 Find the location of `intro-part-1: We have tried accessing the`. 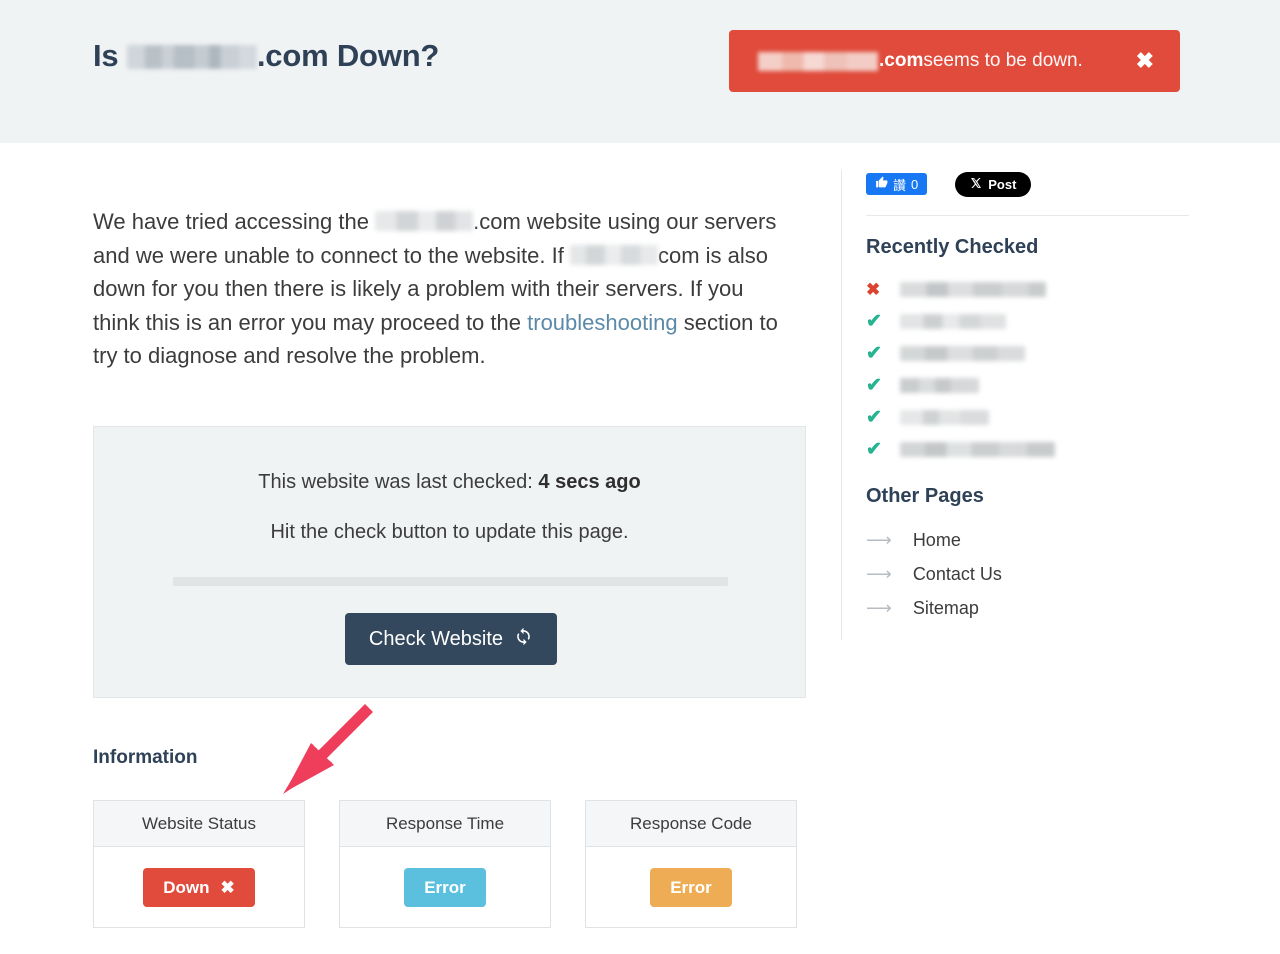

intro-part-1: We have tried accessing the is located at coordinates (231, 221).